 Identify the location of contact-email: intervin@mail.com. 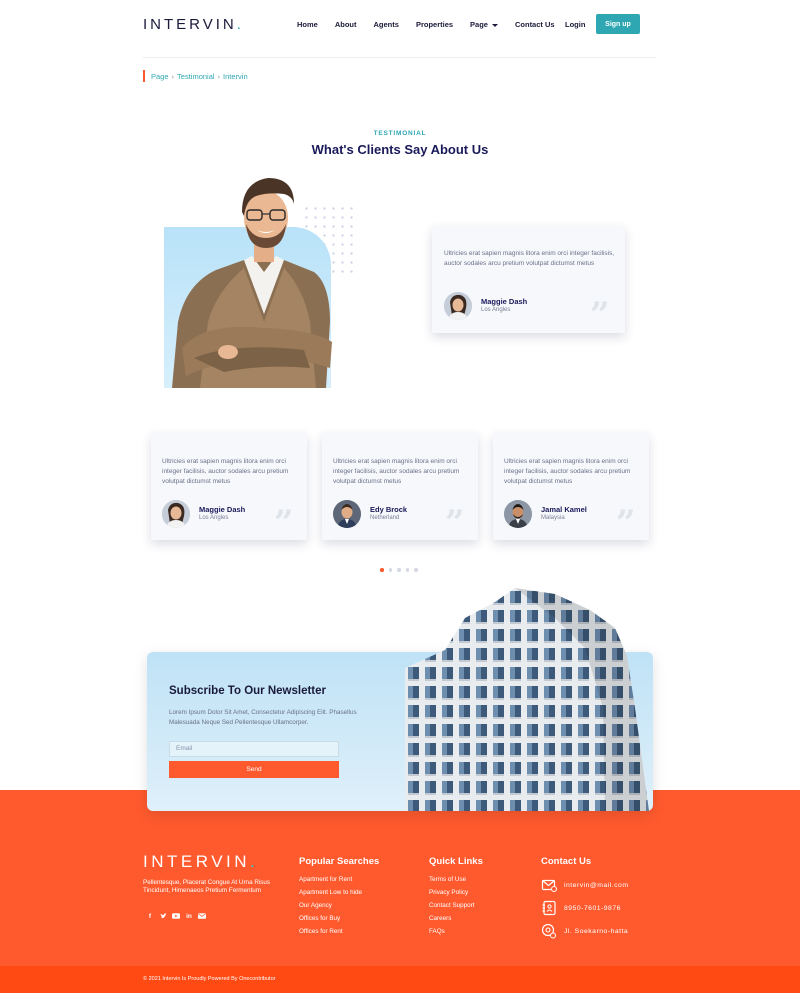
(585, 885).